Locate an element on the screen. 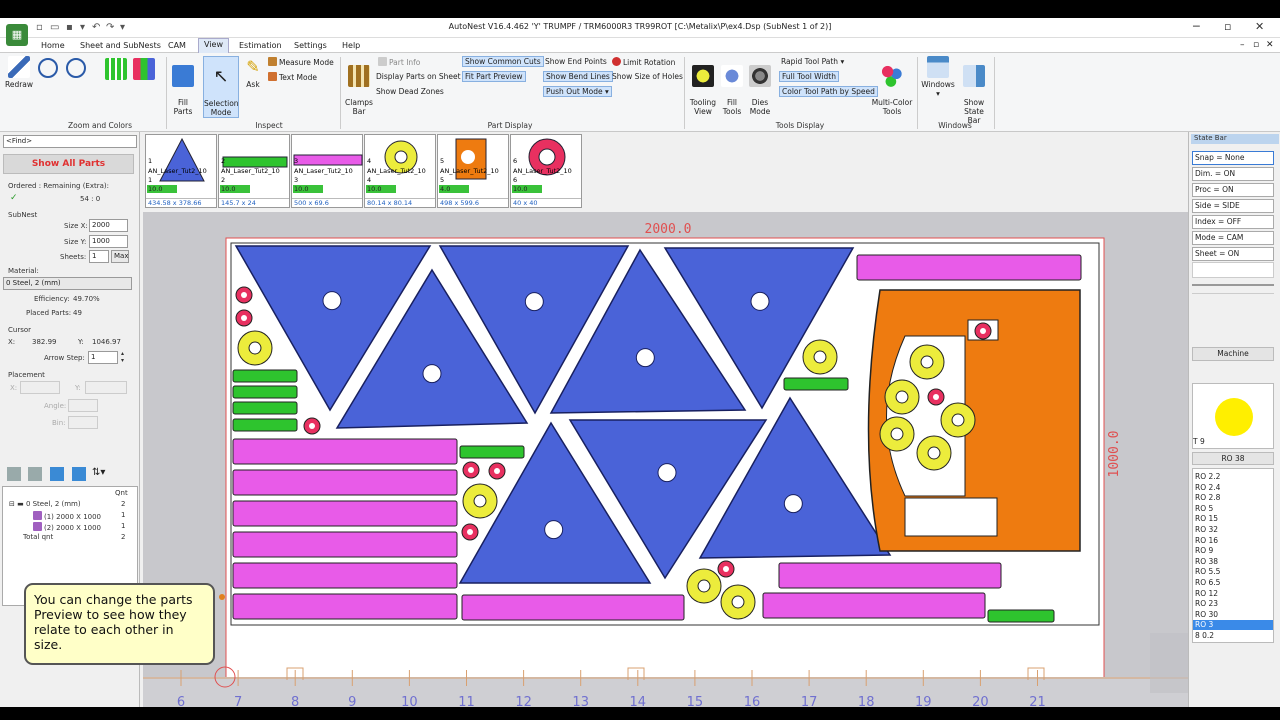 The width and height of the screenshot is (1280, 720). colors-grid-button is located at coordinates (116, 70).